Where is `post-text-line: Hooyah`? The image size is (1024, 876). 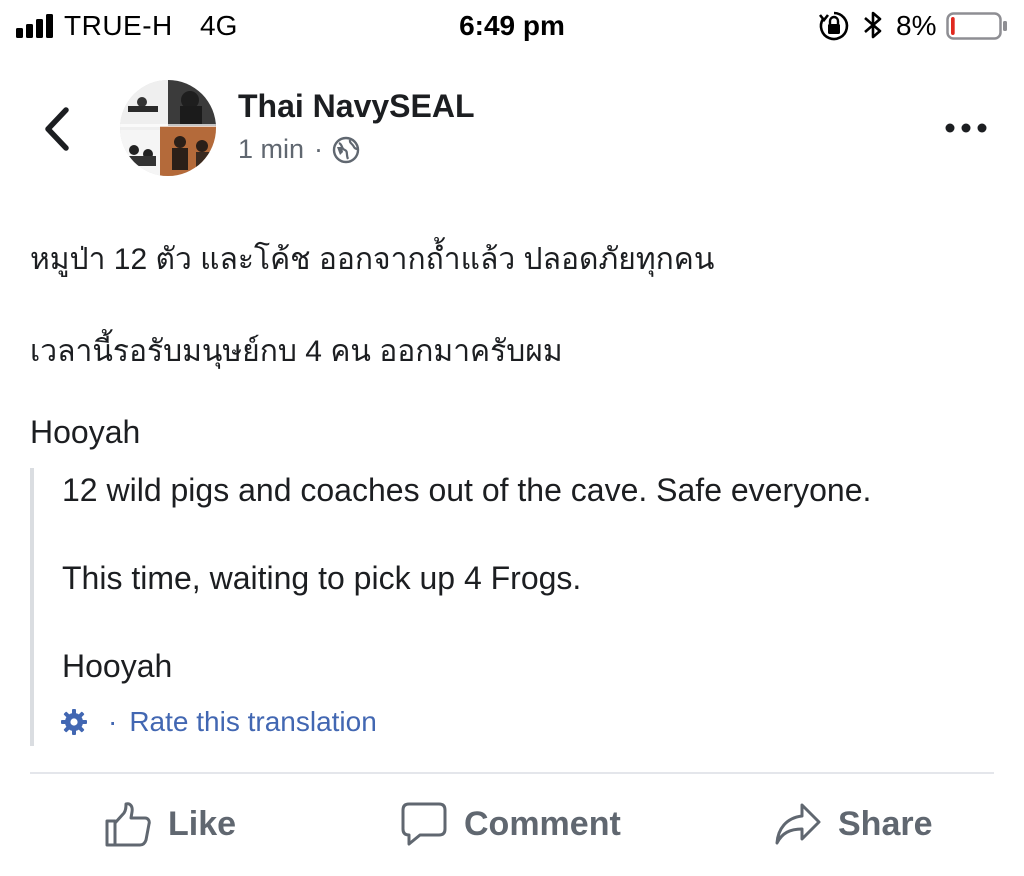
post-text-line: Hooyah is located at coordinates (85, 432).